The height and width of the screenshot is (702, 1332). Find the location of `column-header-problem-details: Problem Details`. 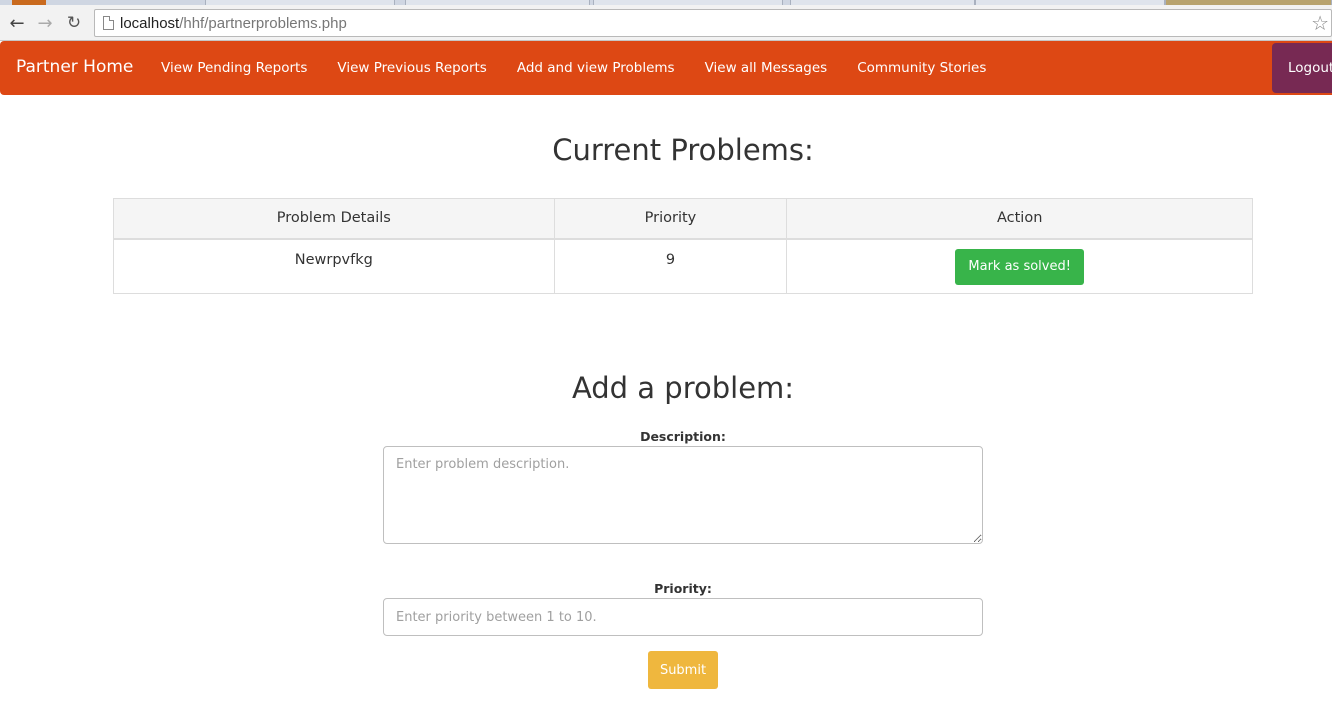

column-header-problem-details: Problem Details is located at coordinates (334, 219).